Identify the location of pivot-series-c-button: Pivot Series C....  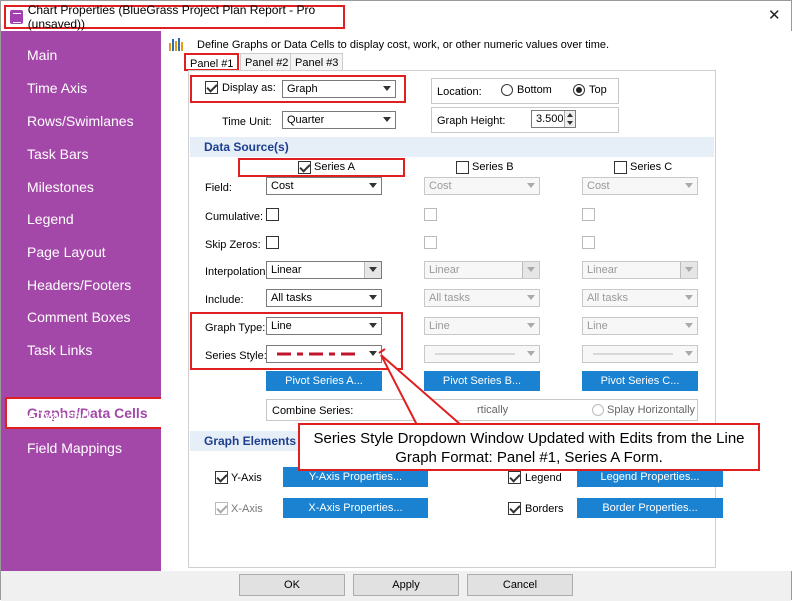
(640, 381).